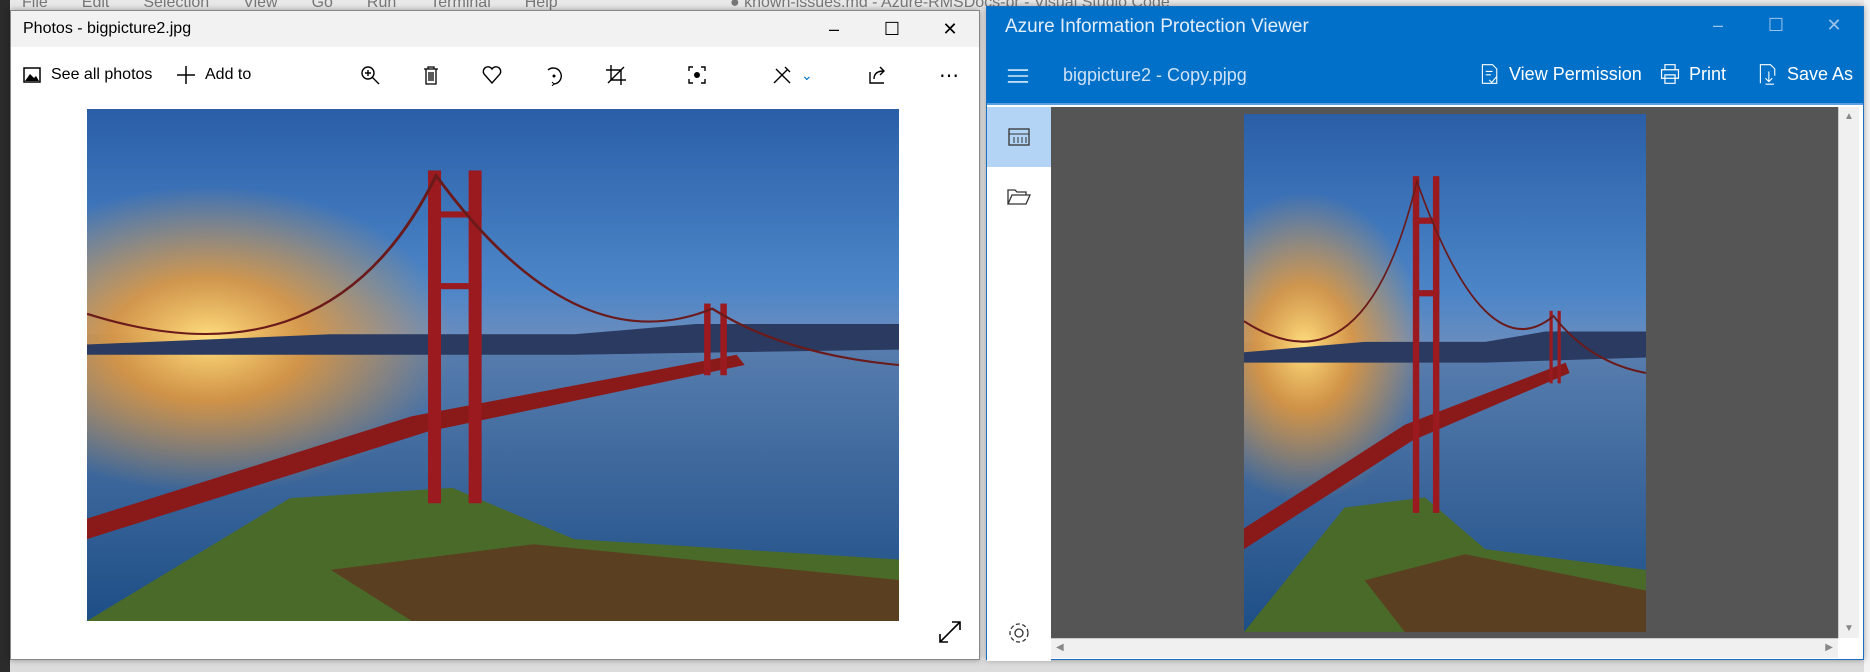 The image size is (1870, 672). What do you see at coordinates (1867, 336) in the screenshot?
I see `vscode-minimap` at bounding box center [1867, 336].